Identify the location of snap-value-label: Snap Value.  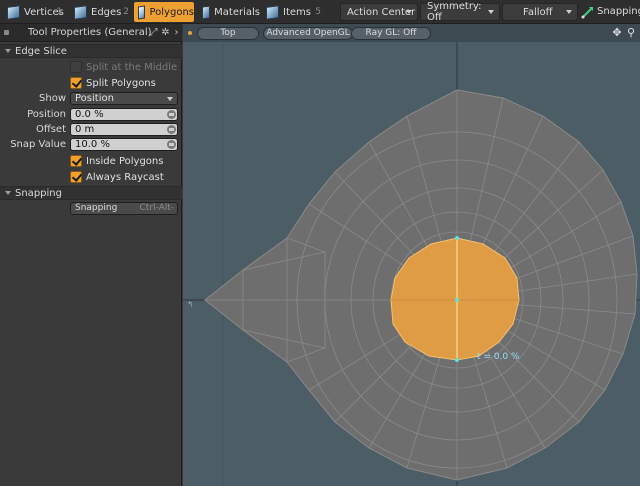
(38, 144).